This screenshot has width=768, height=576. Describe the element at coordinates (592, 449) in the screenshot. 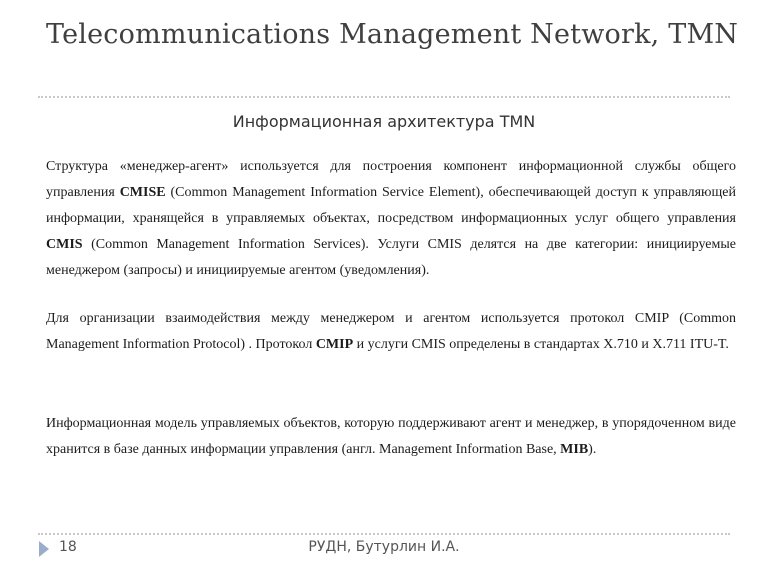

I see `text-segment: ).` at that location.